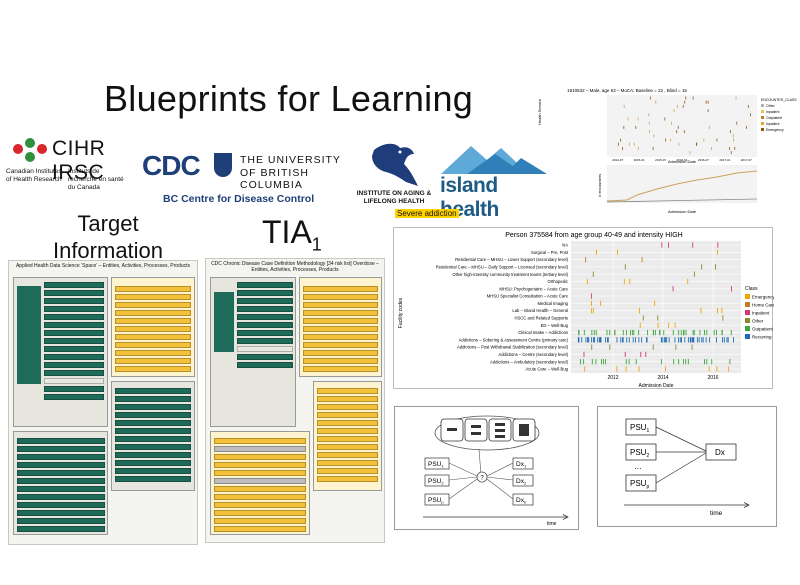 Image resolution: width=800 pixels, height=585 pixels. I want to click on doc-left-data-block, so click(60, 352).